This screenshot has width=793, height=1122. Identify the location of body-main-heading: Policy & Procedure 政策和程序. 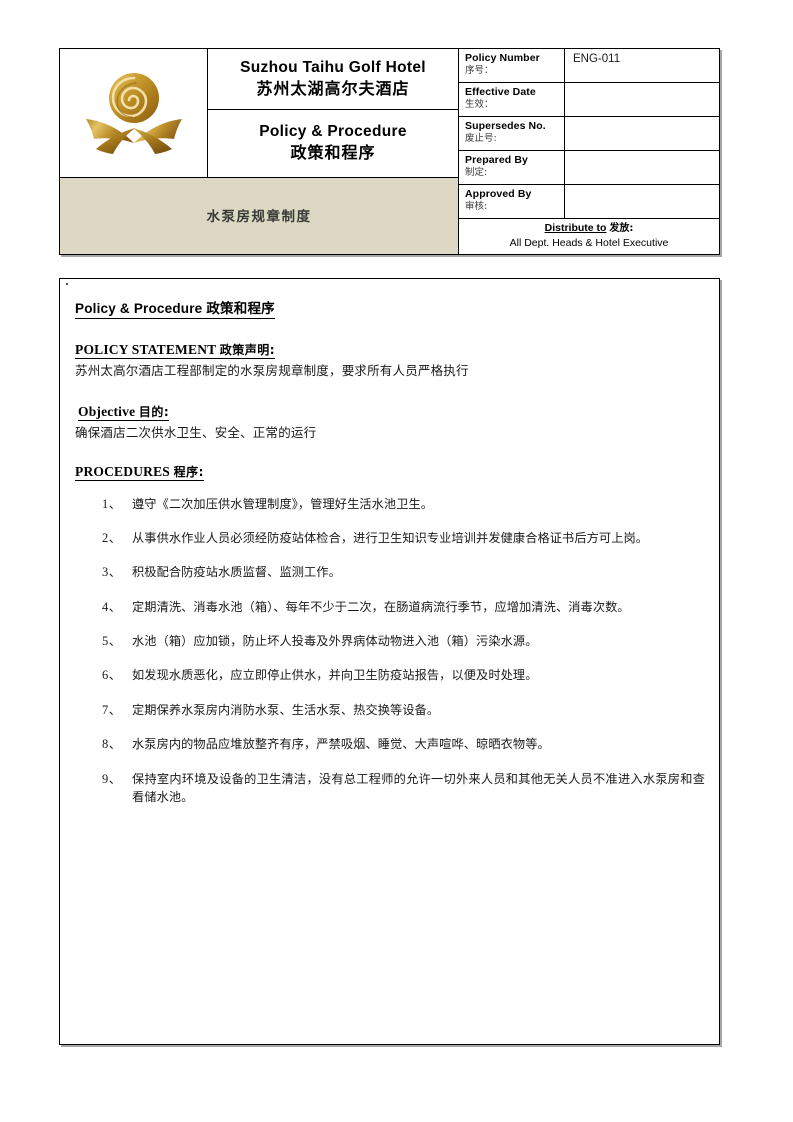
(175, 308).